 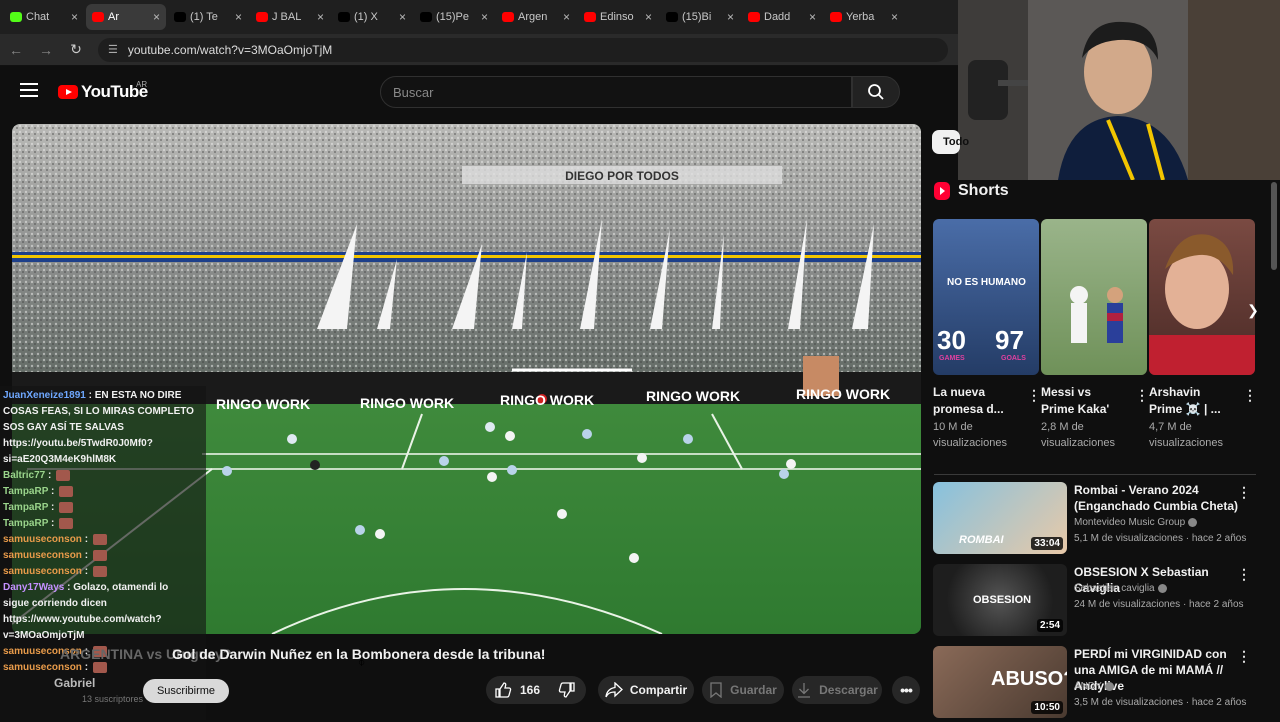 I want to click on tab-title: (15)Pe, so click(x=453, y=17).